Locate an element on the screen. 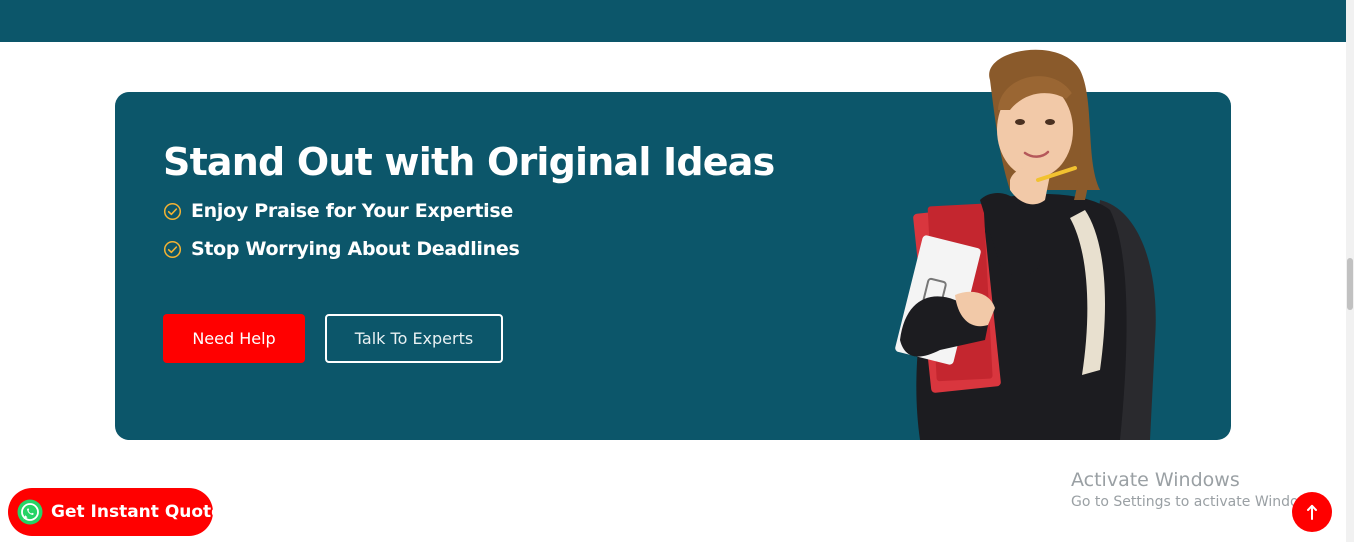 Image resolution: width=1354 pixels, height=542 pixels. cta-bullet: Stop Worrying About Deadlines is located at coordinates (341, 249).